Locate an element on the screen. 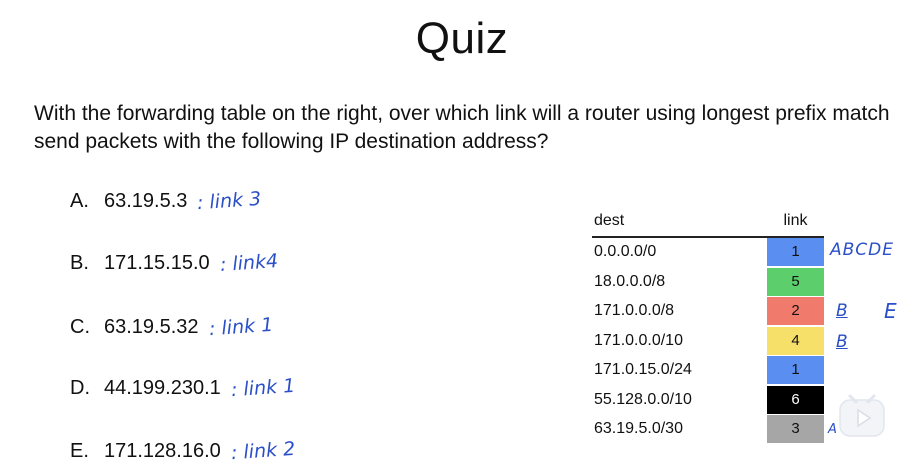 The width and height of the screenshot is (924, 470). option-a: A. 63.19.5.3 : link 3 is located at coordinates (166, 201).